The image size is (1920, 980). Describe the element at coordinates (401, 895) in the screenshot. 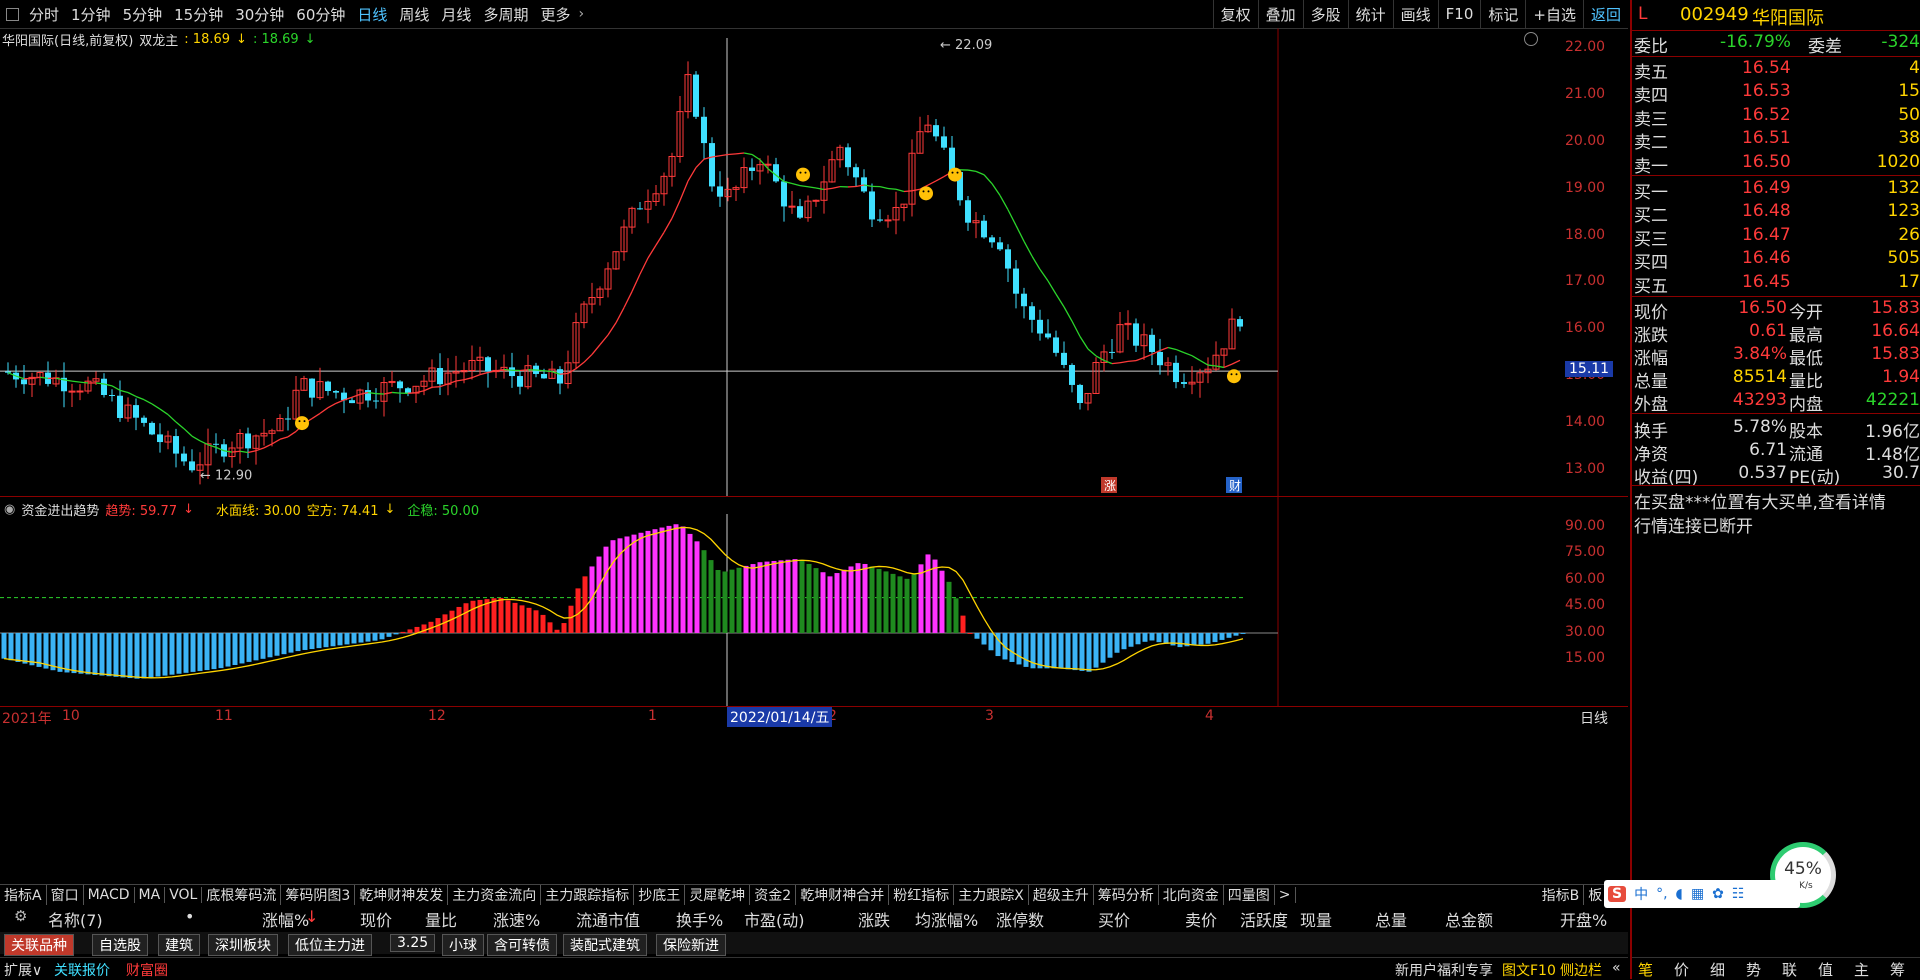

I see `indicator-tab: 乾坤财神发发` at that location.